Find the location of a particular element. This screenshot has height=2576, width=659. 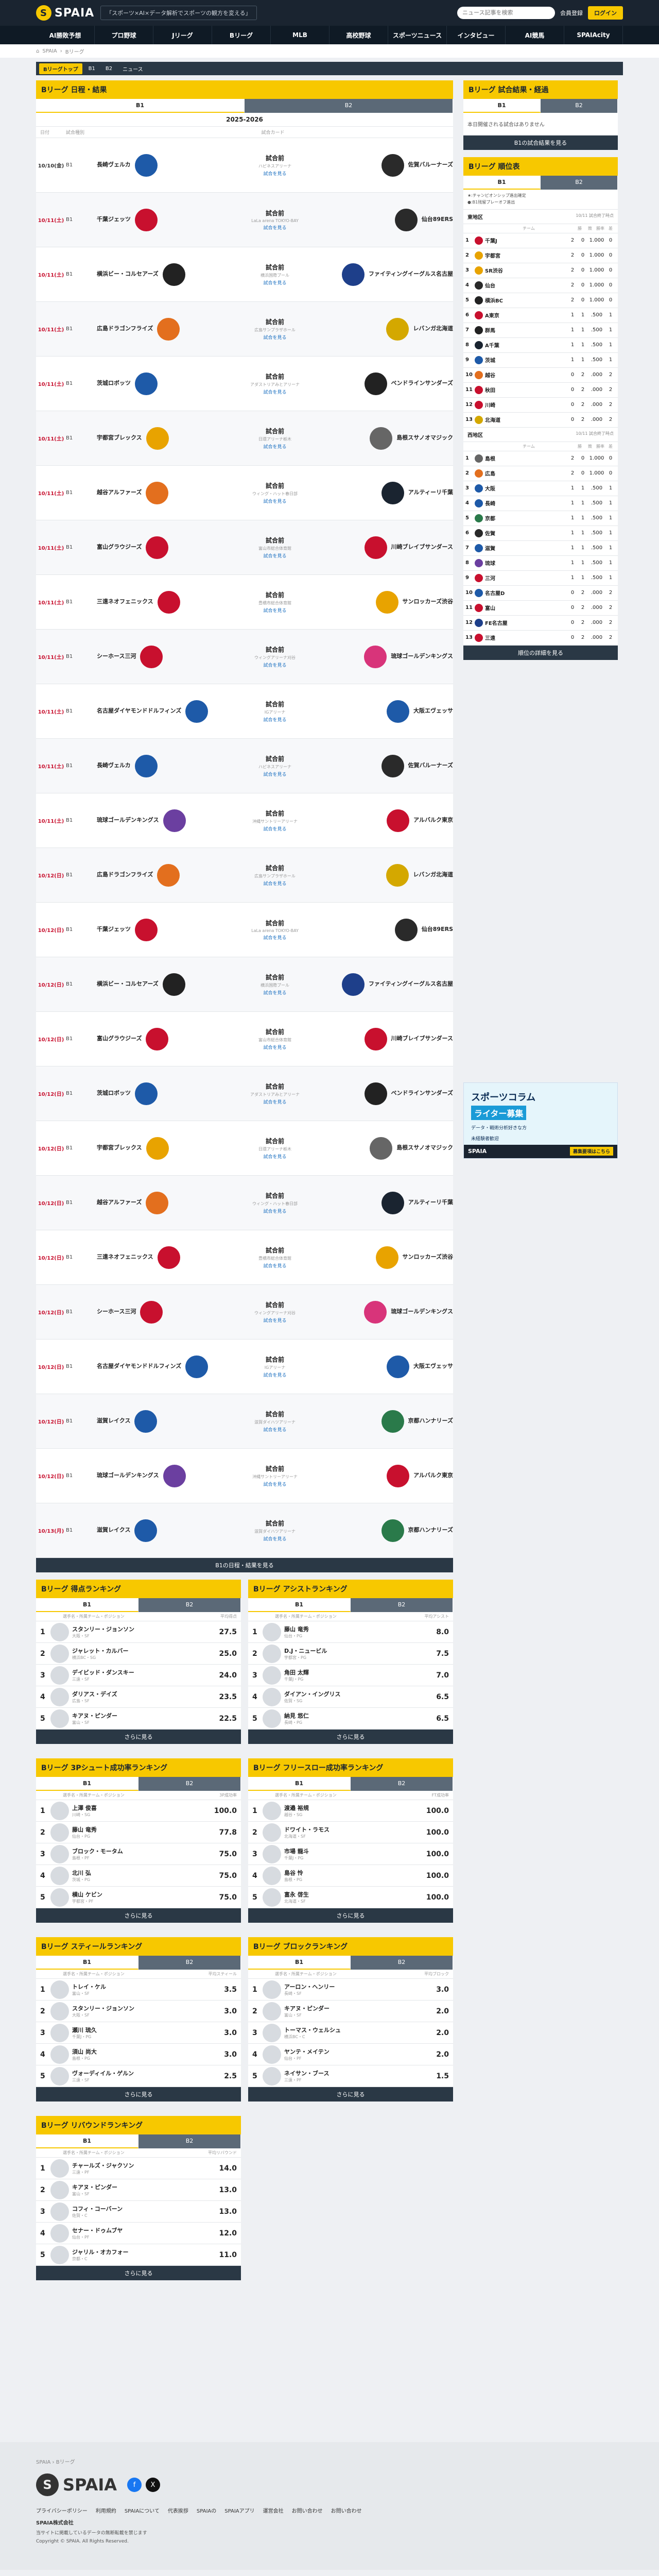

home-team: レバンガ北海道 is located at coordinates (385, 329).